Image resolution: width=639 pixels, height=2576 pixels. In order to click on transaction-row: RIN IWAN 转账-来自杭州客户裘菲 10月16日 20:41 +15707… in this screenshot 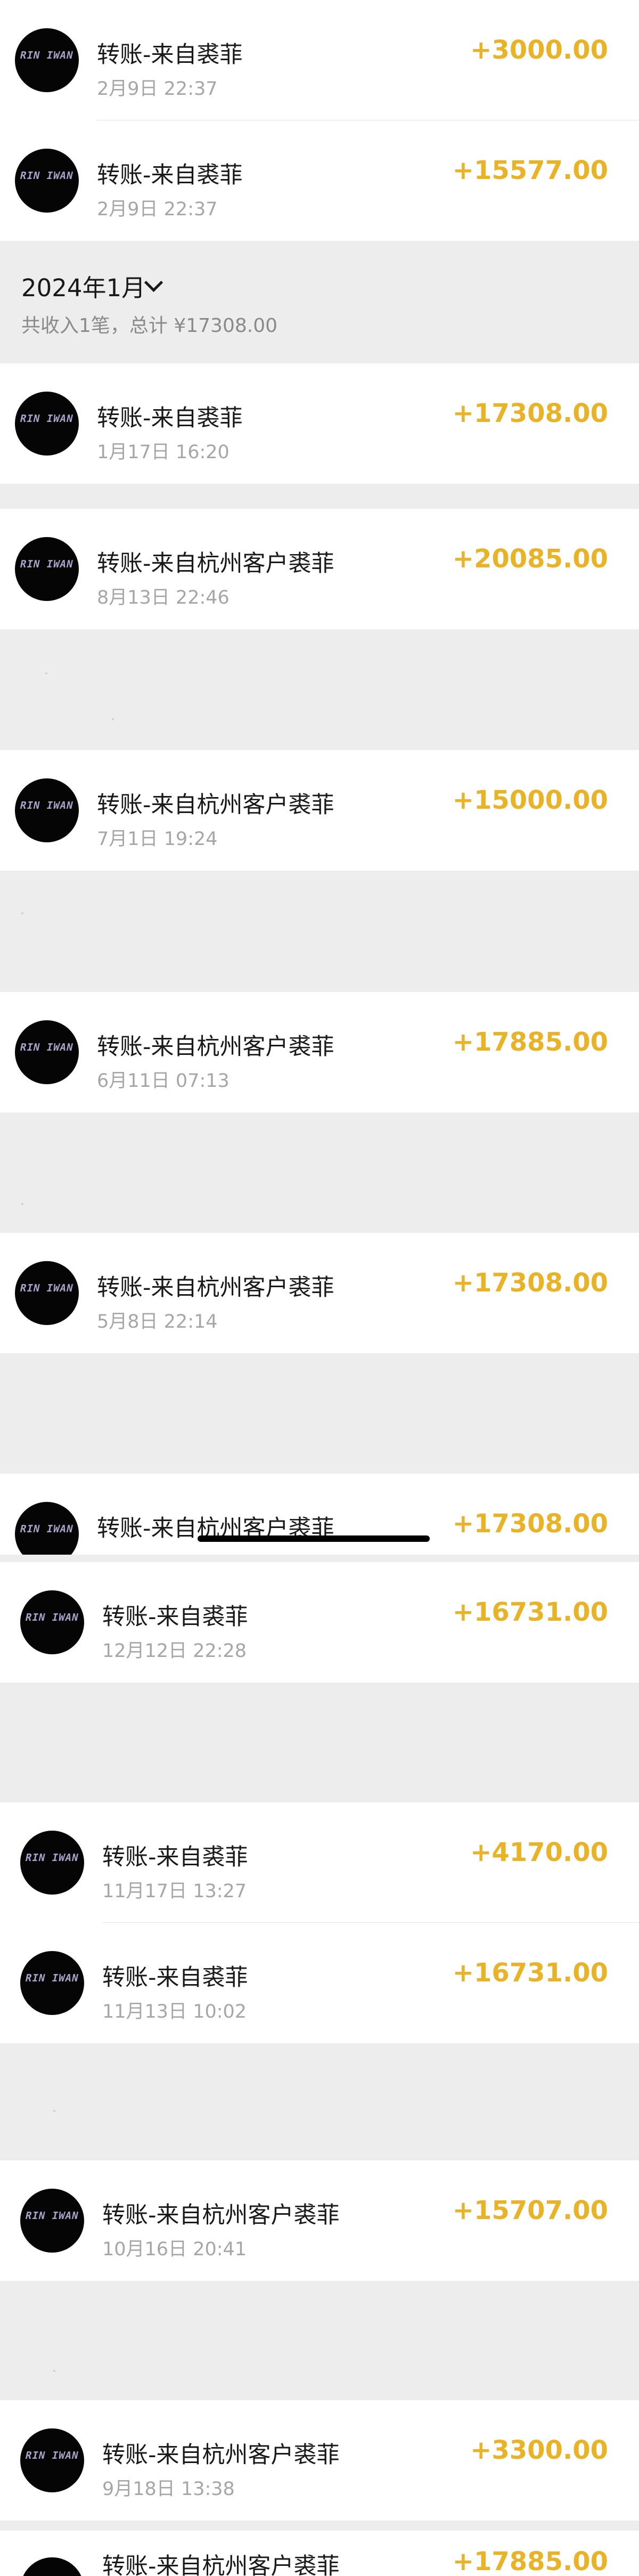, I will do `click(319, 2220)`.